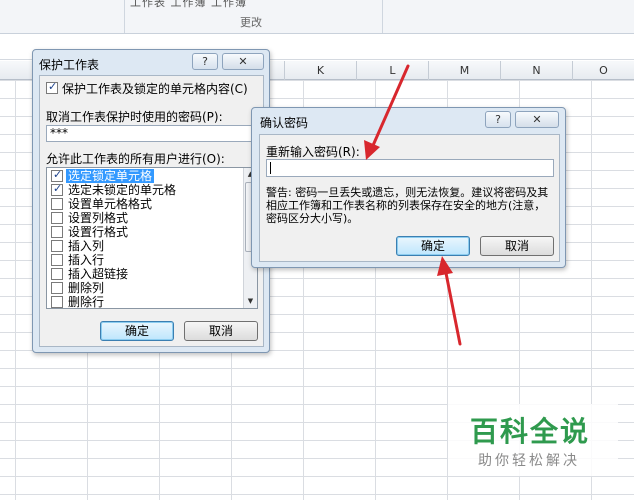 This screenshot has width=634, height=500. What do you see at coordinates (145, 274) in the screenshot?
I see `list-item: 插入超链接` at bounding box center [145, 274].